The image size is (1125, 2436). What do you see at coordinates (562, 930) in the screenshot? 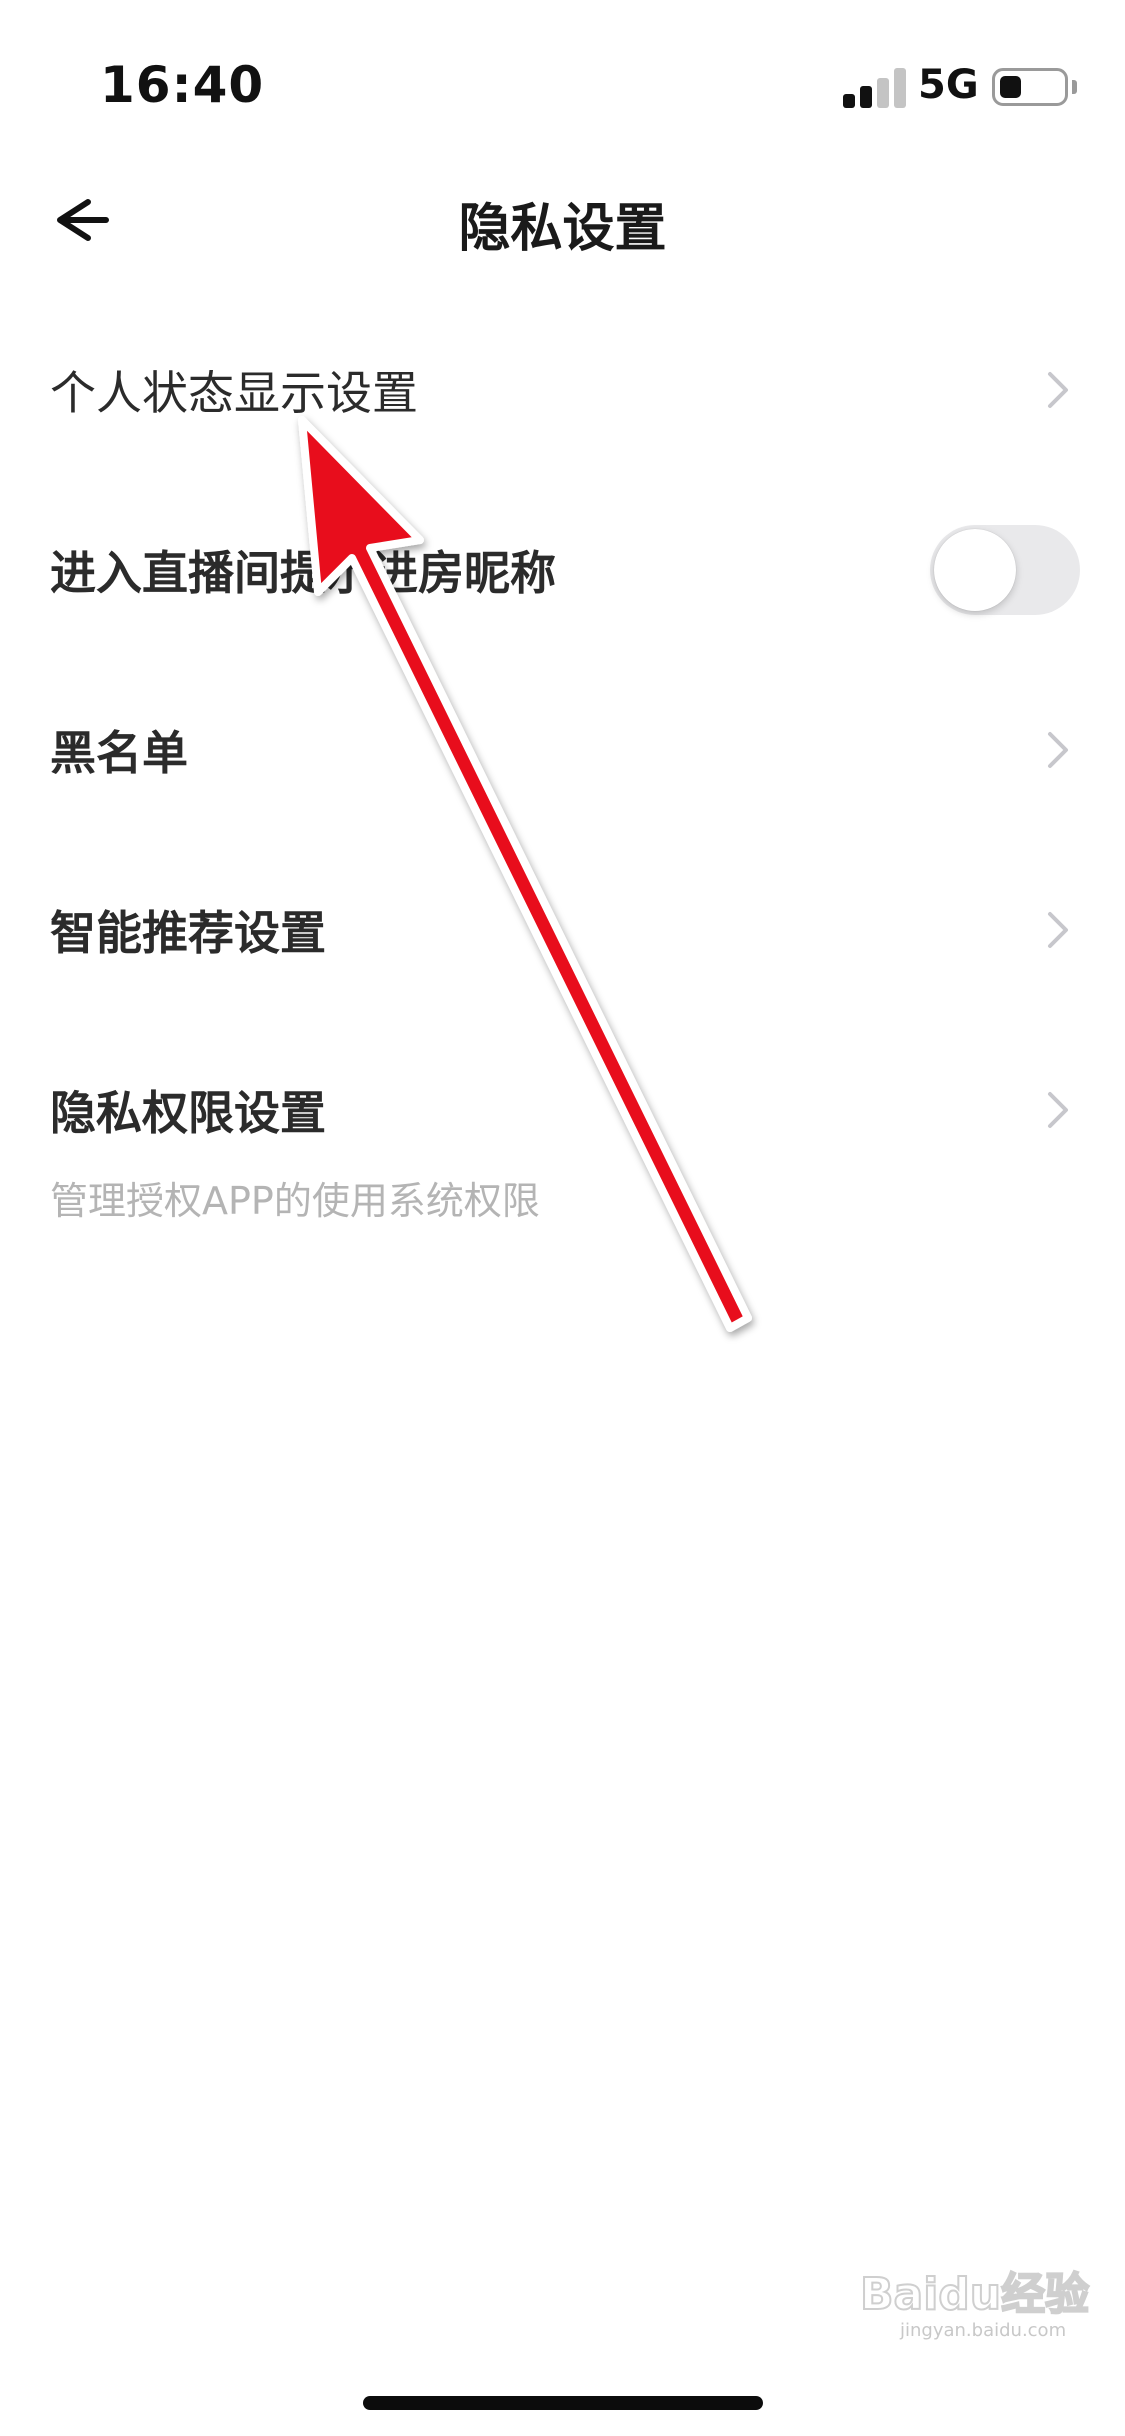
I see `setting-row-smart-recommend: 智能推荐设置` at bounding box center [562, 930].